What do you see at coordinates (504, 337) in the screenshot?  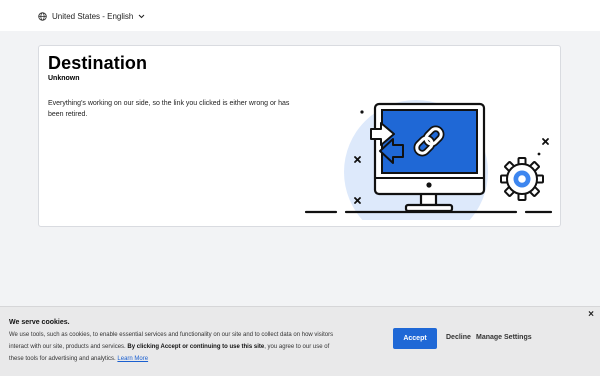 I see `manage-settings-button: Manage Settings` at bounding box center [504, 337].